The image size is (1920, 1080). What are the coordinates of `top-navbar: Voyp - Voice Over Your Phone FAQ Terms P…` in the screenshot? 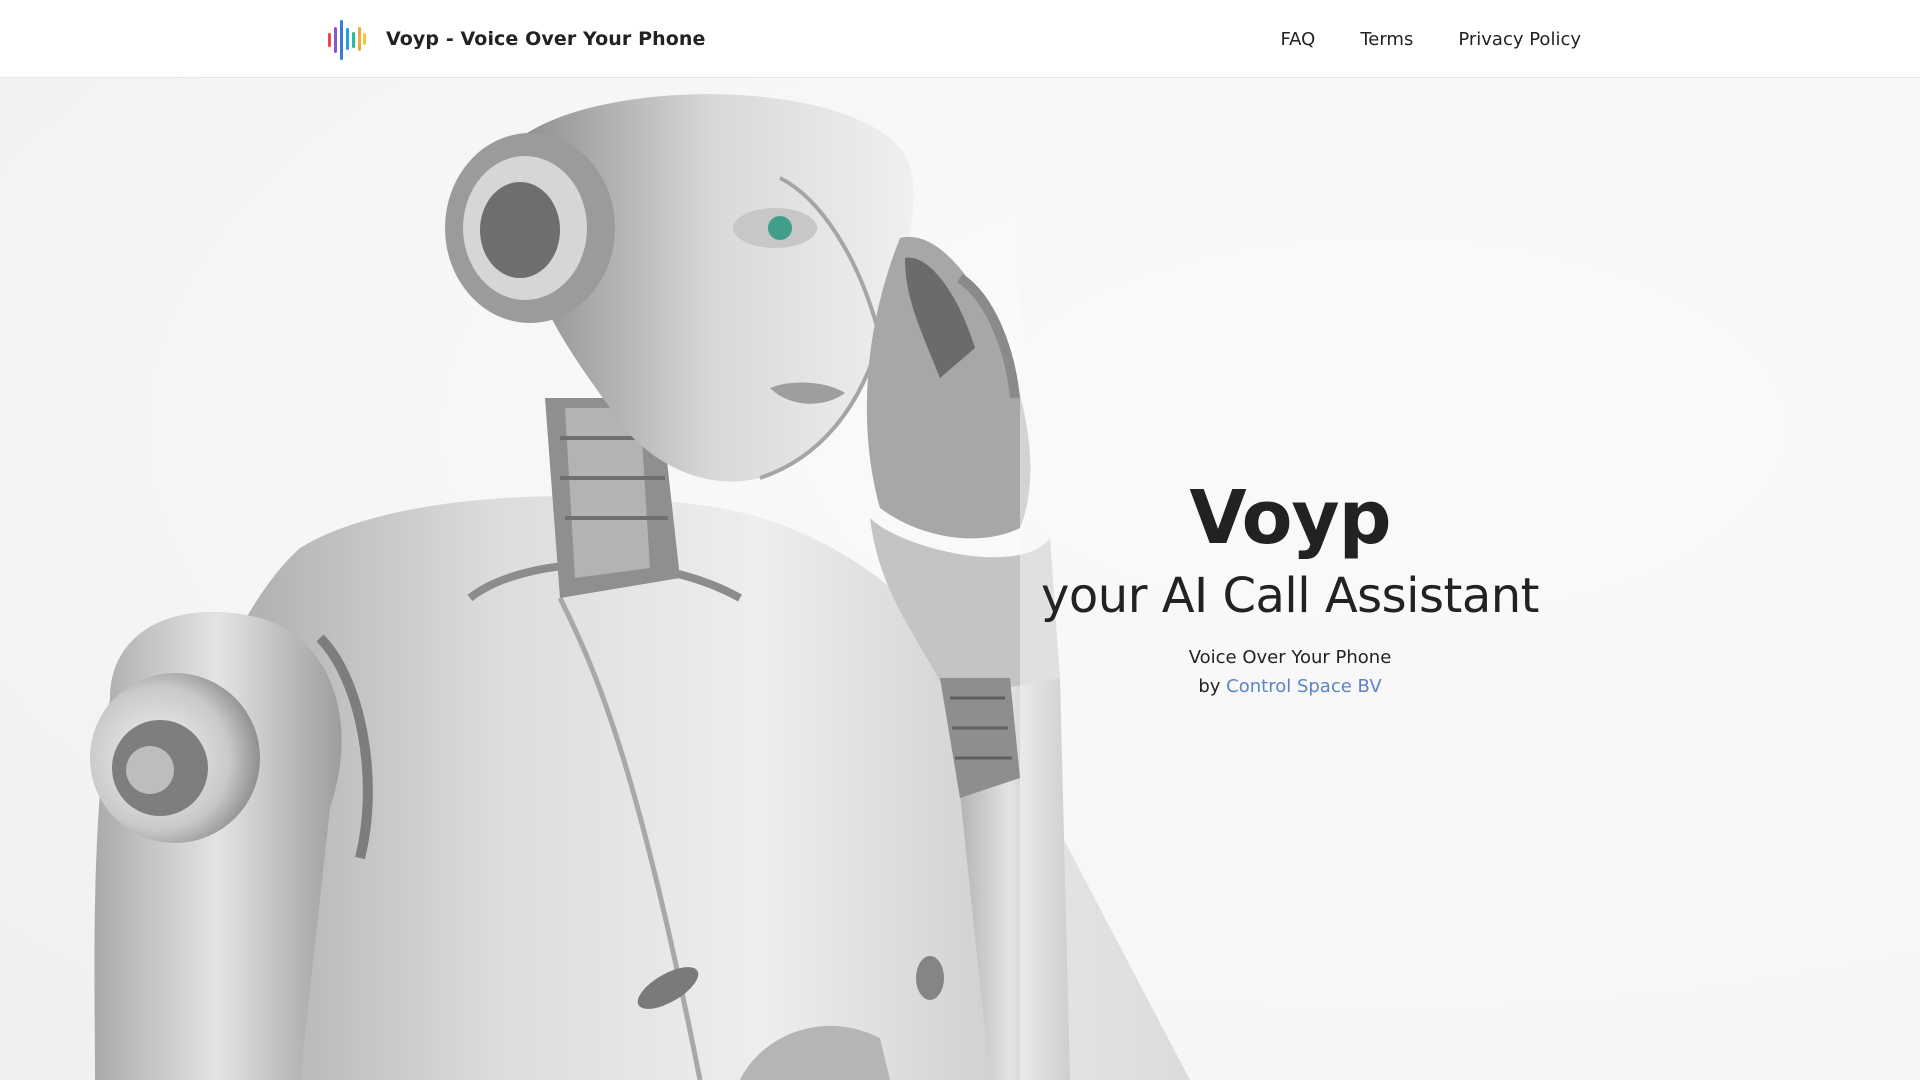 It's located at (960, 39).